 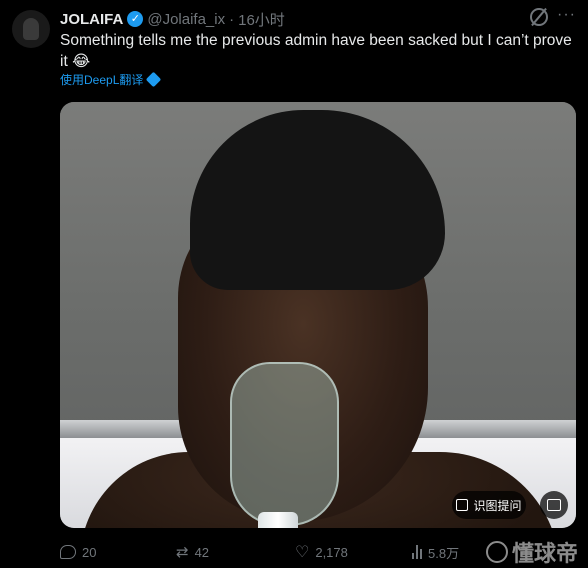 I want to click on tweet-header: JOLAIFA ✓ @Jolaifa_ix · 16小时, so click(x=318, y=19).